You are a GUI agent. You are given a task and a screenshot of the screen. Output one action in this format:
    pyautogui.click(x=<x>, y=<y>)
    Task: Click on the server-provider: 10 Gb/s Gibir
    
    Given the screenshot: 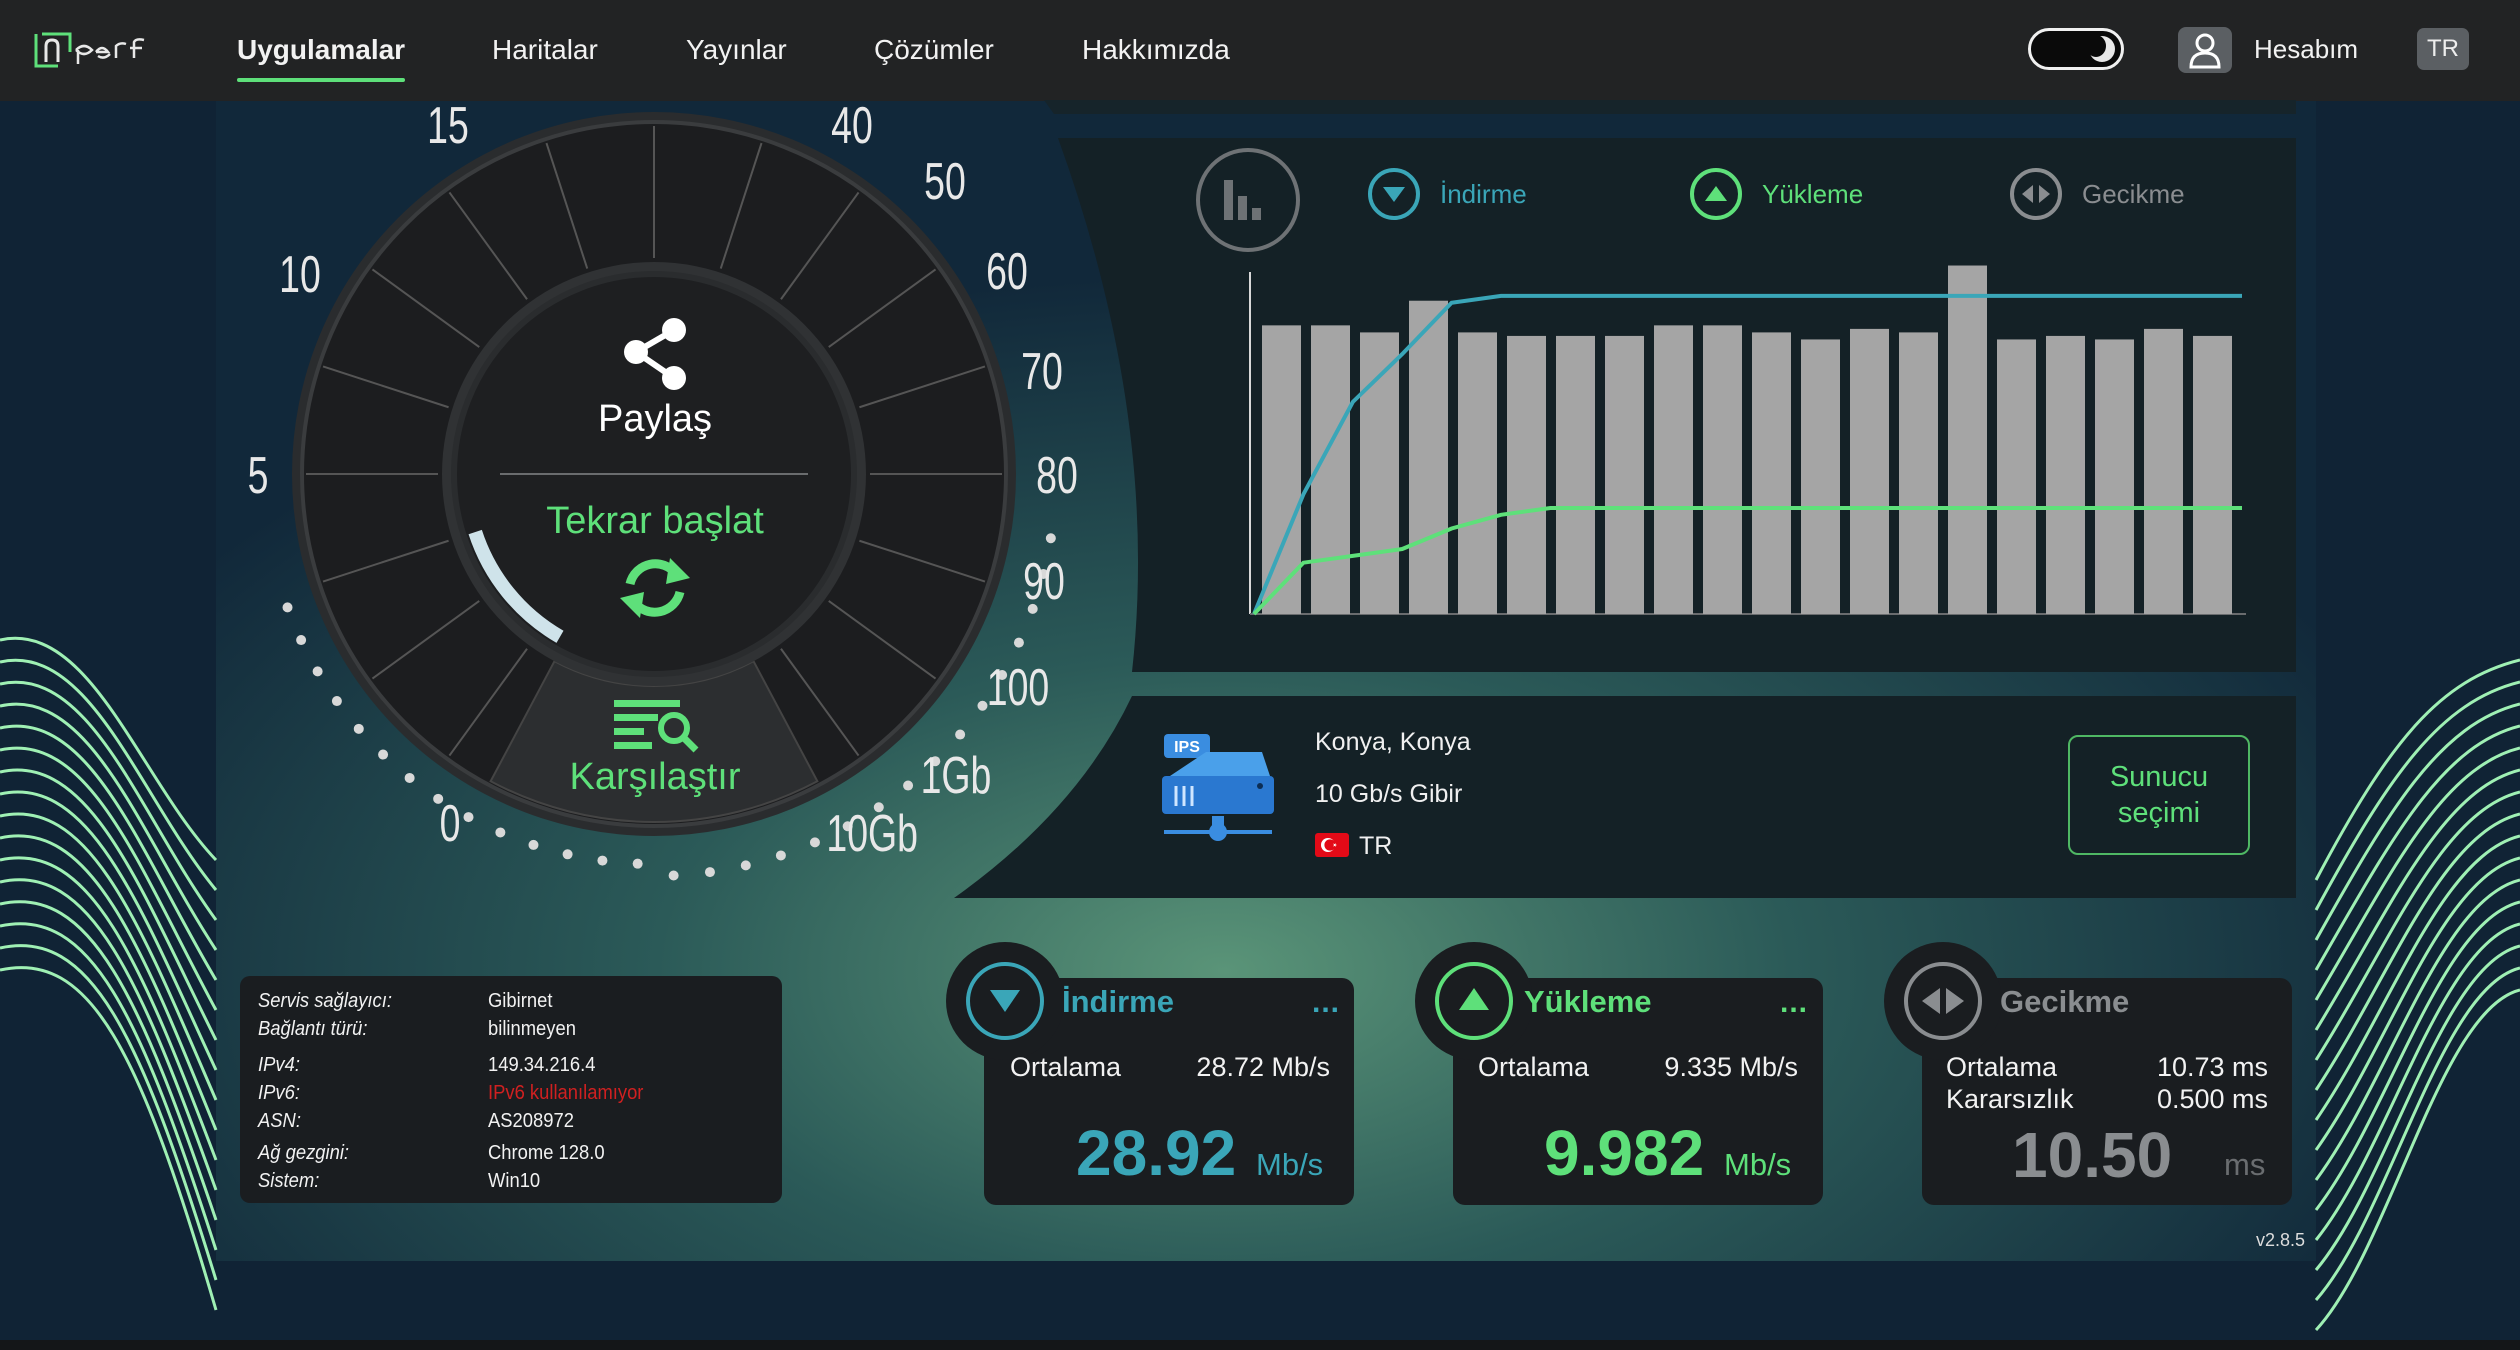 What is the action you would take?
    pyautogui.click(x=1389, y=794)
    